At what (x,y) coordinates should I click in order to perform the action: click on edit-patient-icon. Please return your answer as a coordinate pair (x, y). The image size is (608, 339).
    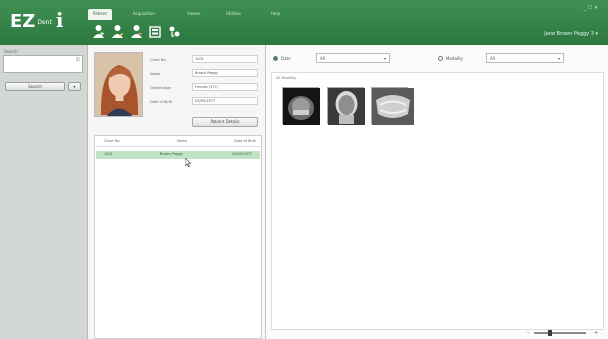
    Looking at the image, I should click on (117, 31).